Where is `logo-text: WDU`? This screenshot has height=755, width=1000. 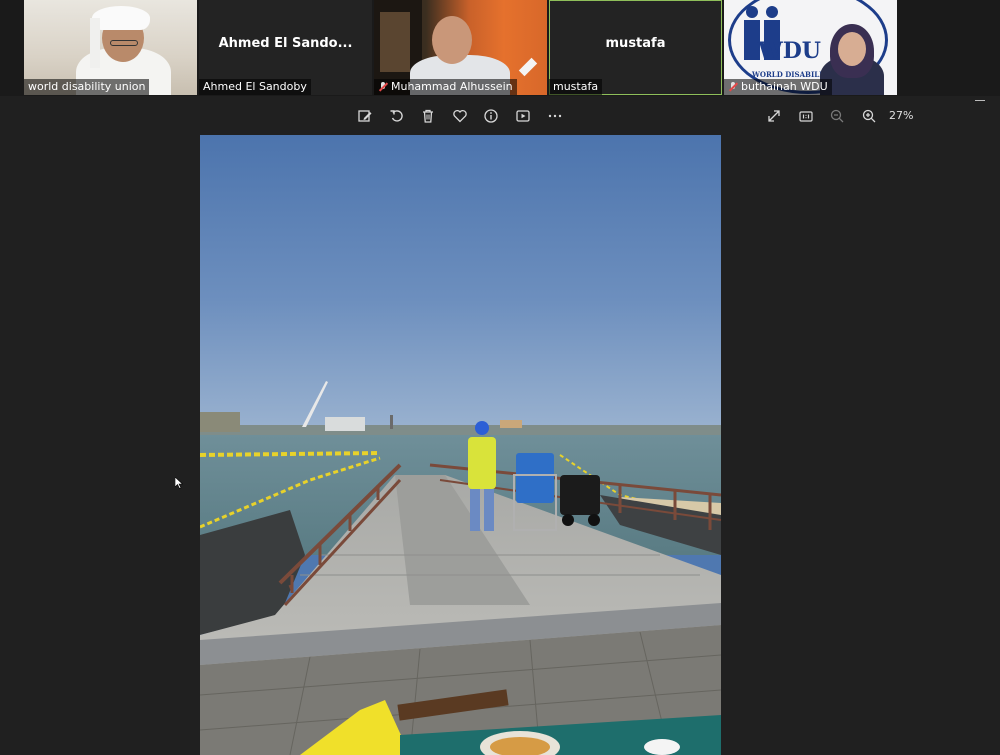
logo-text: WDU is located at coordinates (789, 51).